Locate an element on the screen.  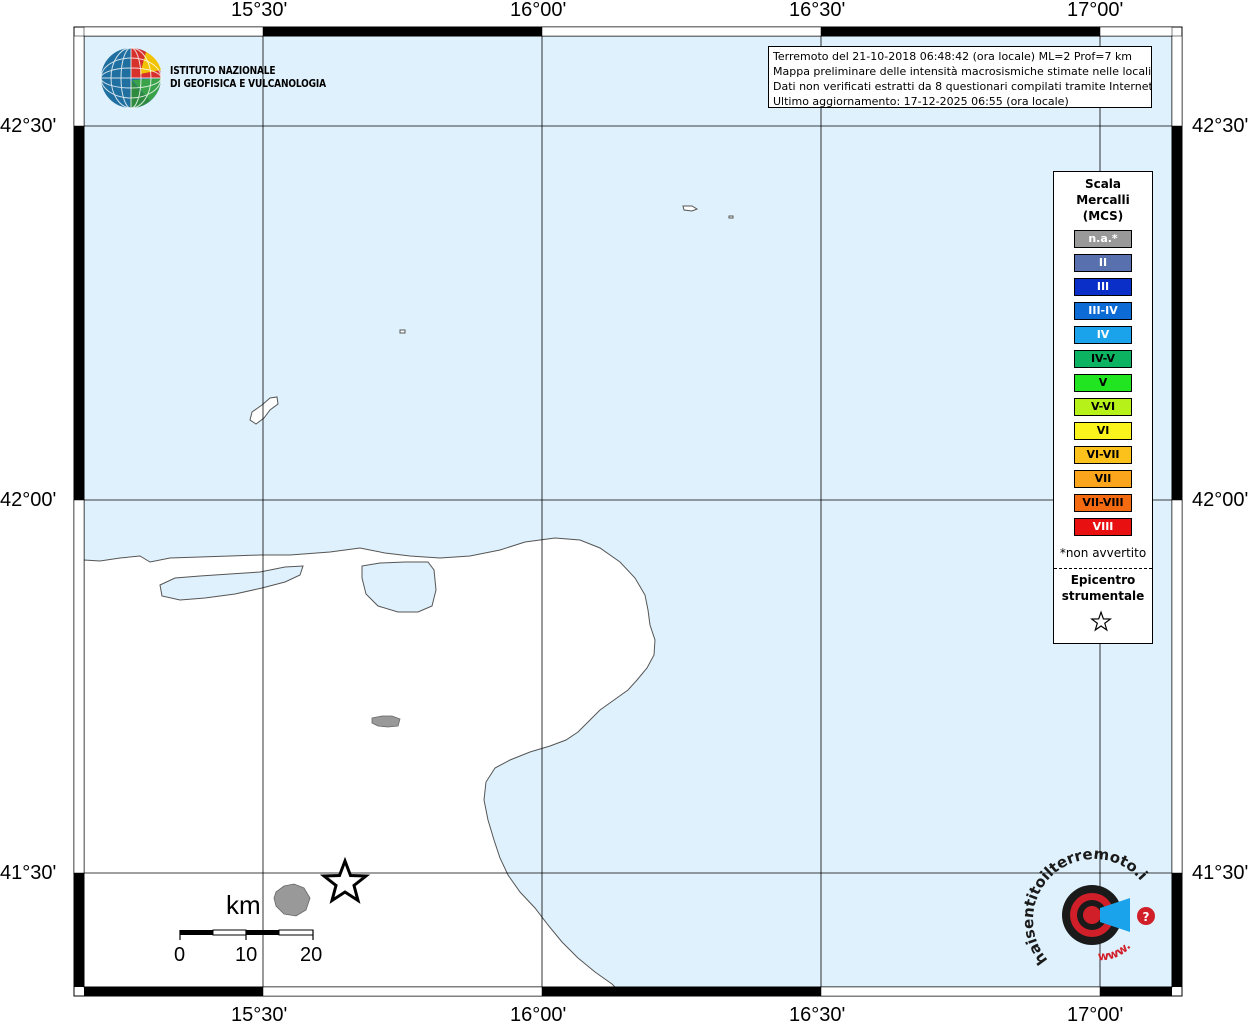
top-label-17-00: 17°00' is located at coordinates (1095, 10).